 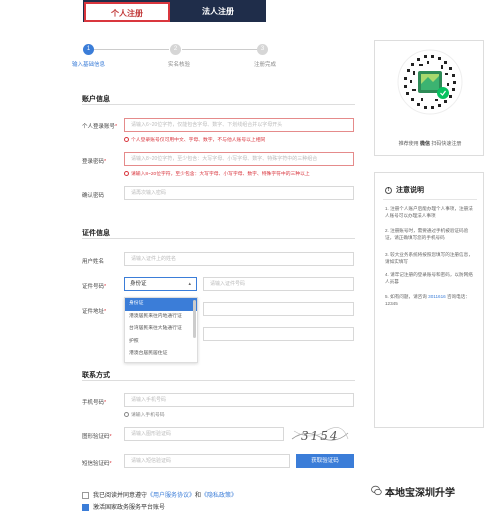 I want to click on dropdown-option: 台湾居民来往大陆通行证, so click(x=161, y=329).